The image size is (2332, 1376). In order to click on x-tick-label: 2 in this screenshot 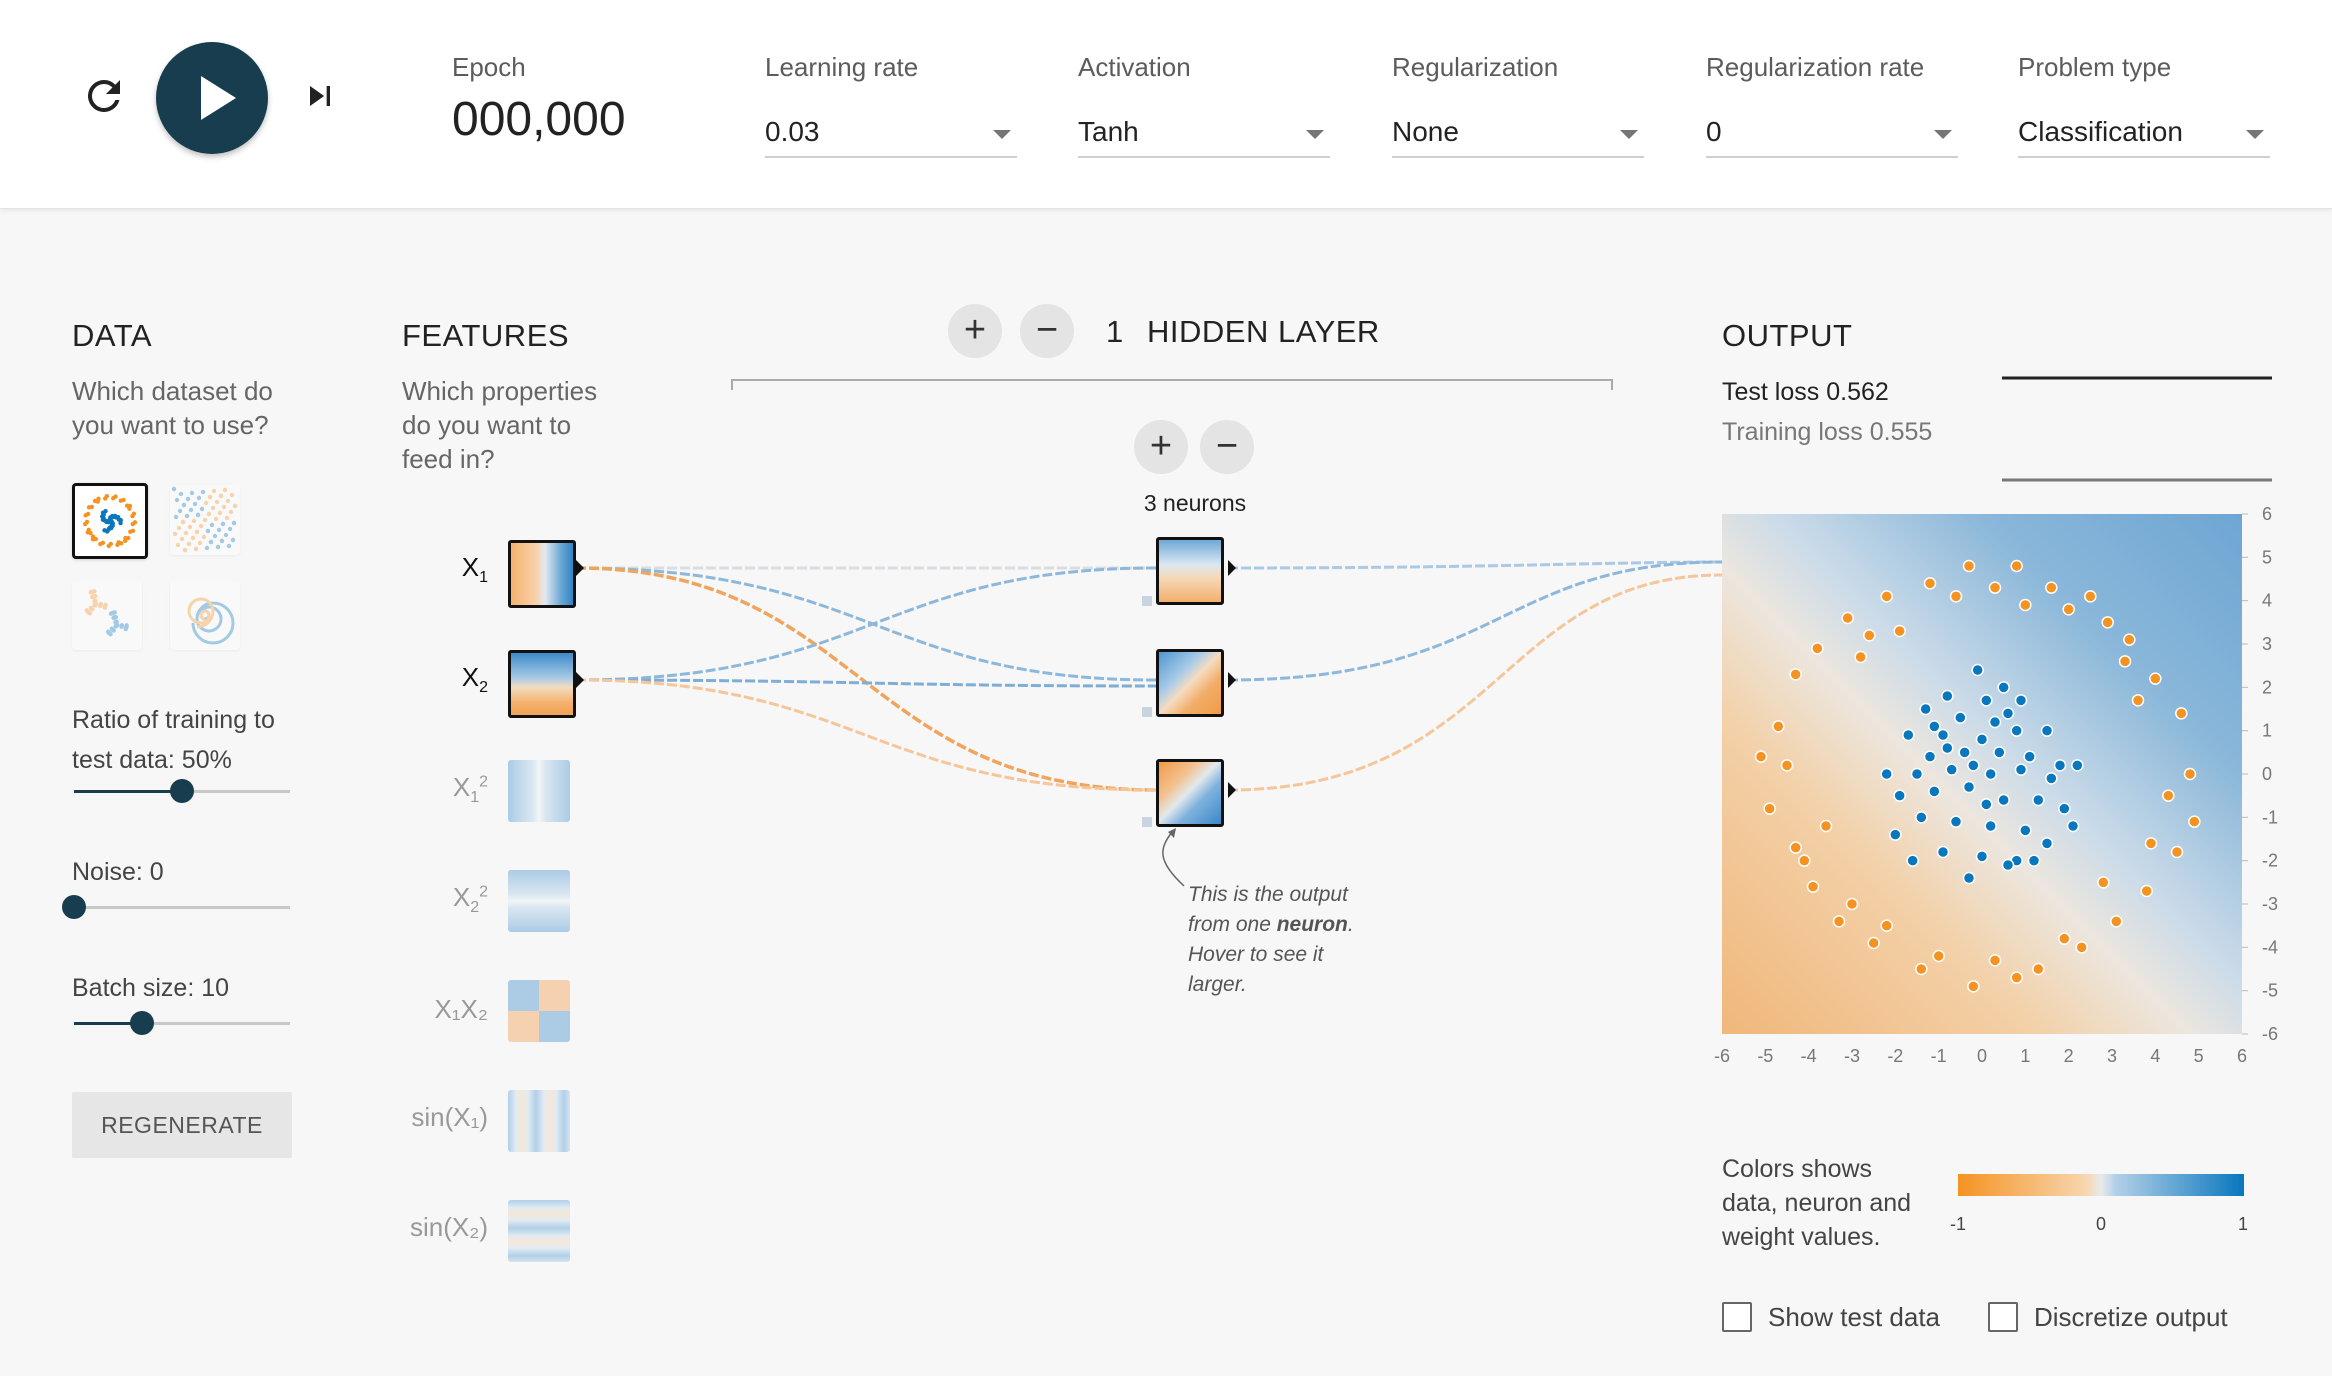, I will do `click(2069, 1056)`.